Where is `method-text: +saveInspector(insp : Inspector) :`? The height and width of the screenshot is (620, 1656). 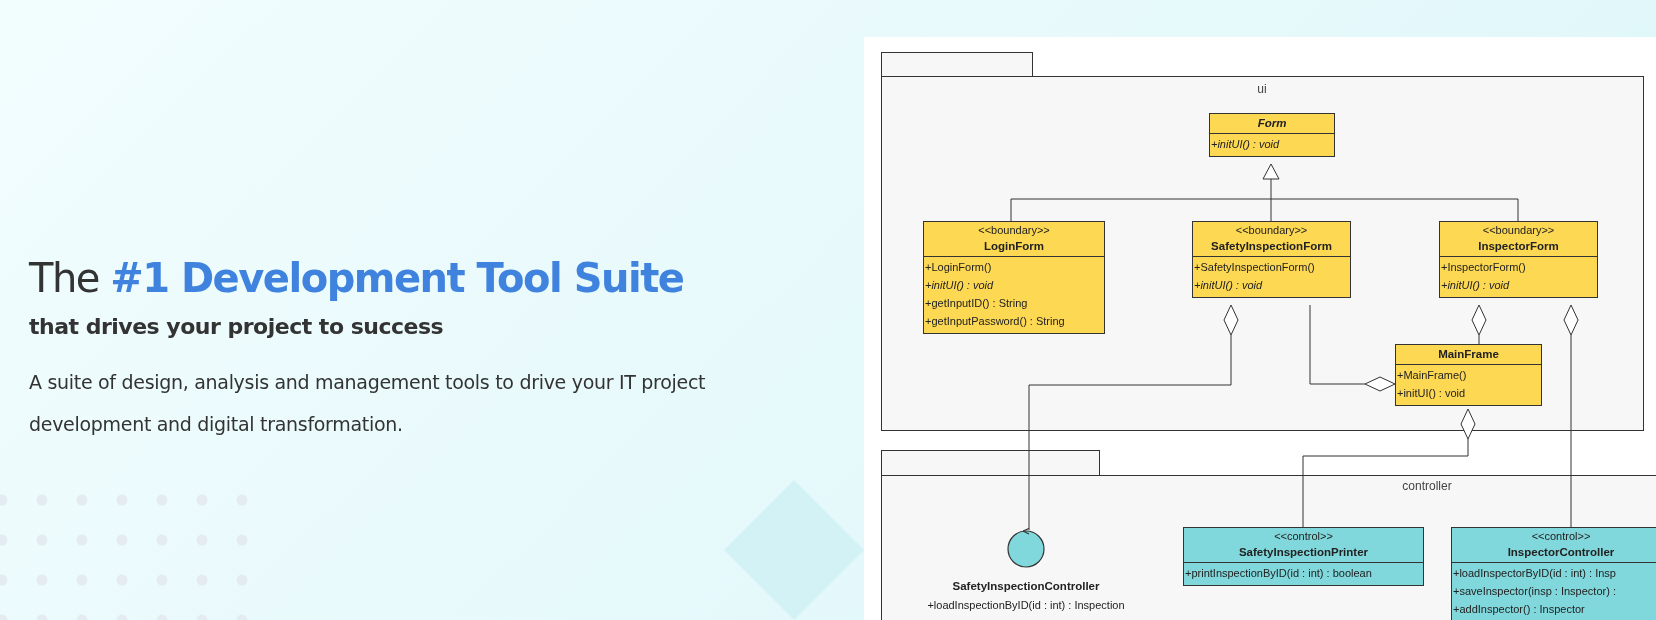 method-text: +saveInspector(insp : Inspector) : is located at coordinates (1535, 591).